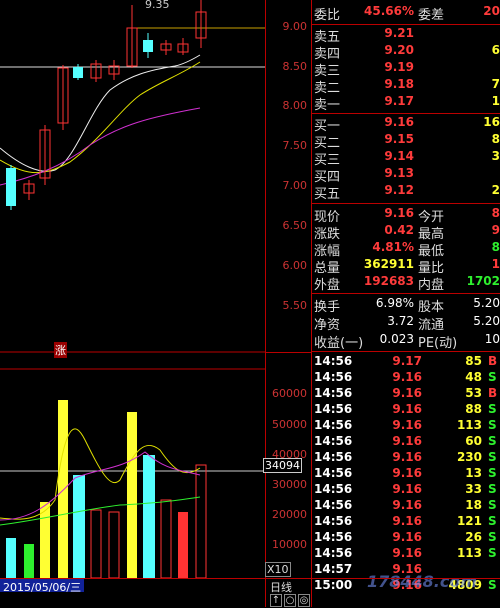 The width and height of the screenshot is (500, 608). What do you see at coordinates (393, 247) in the screenshot?
I see `quote-value: 4.81%` at bounding box center [393, 247].